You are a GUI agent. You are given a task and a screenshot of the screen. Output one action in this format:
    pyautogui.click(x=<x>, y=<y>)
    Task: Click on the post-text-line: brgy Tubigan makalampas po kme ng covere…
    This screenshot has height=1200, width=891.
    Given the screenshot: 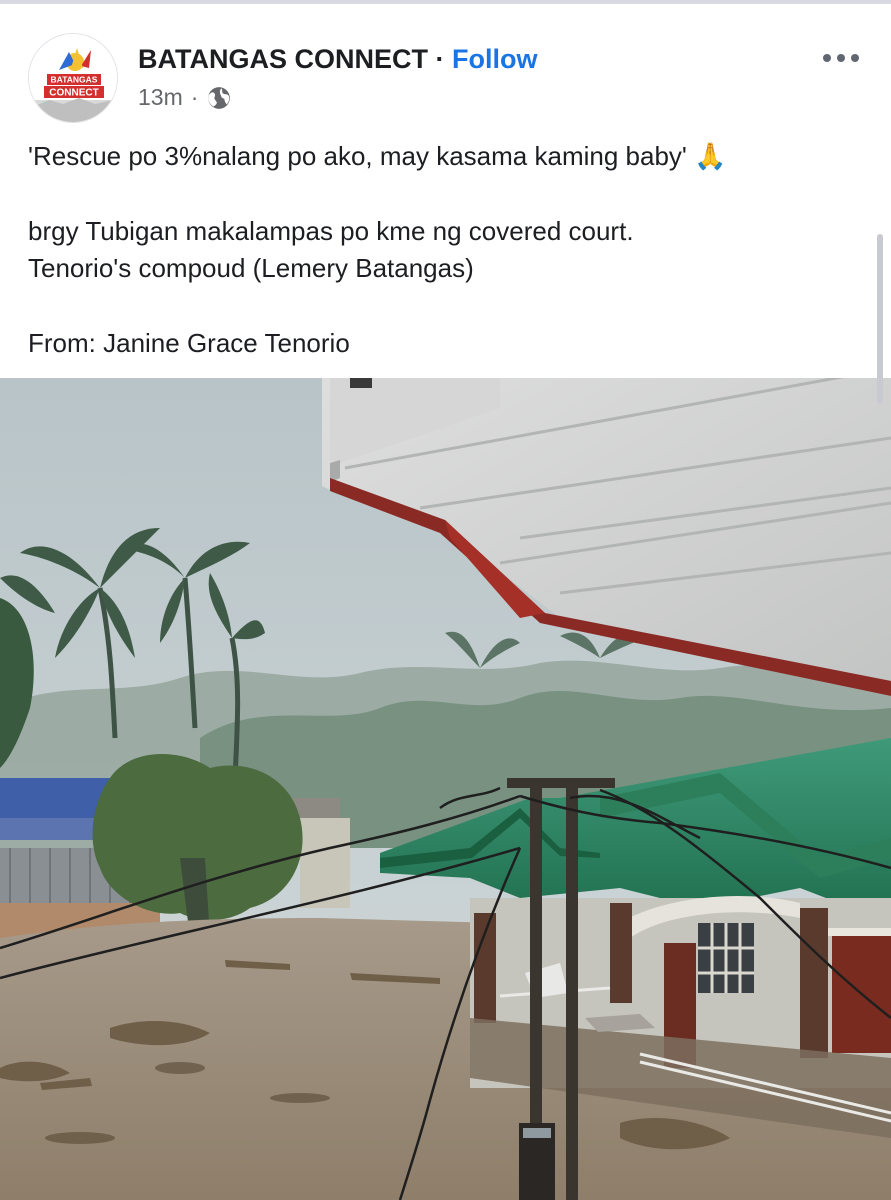 What is the action you would take?
    pyautogui.click(x=331, y=231)
    